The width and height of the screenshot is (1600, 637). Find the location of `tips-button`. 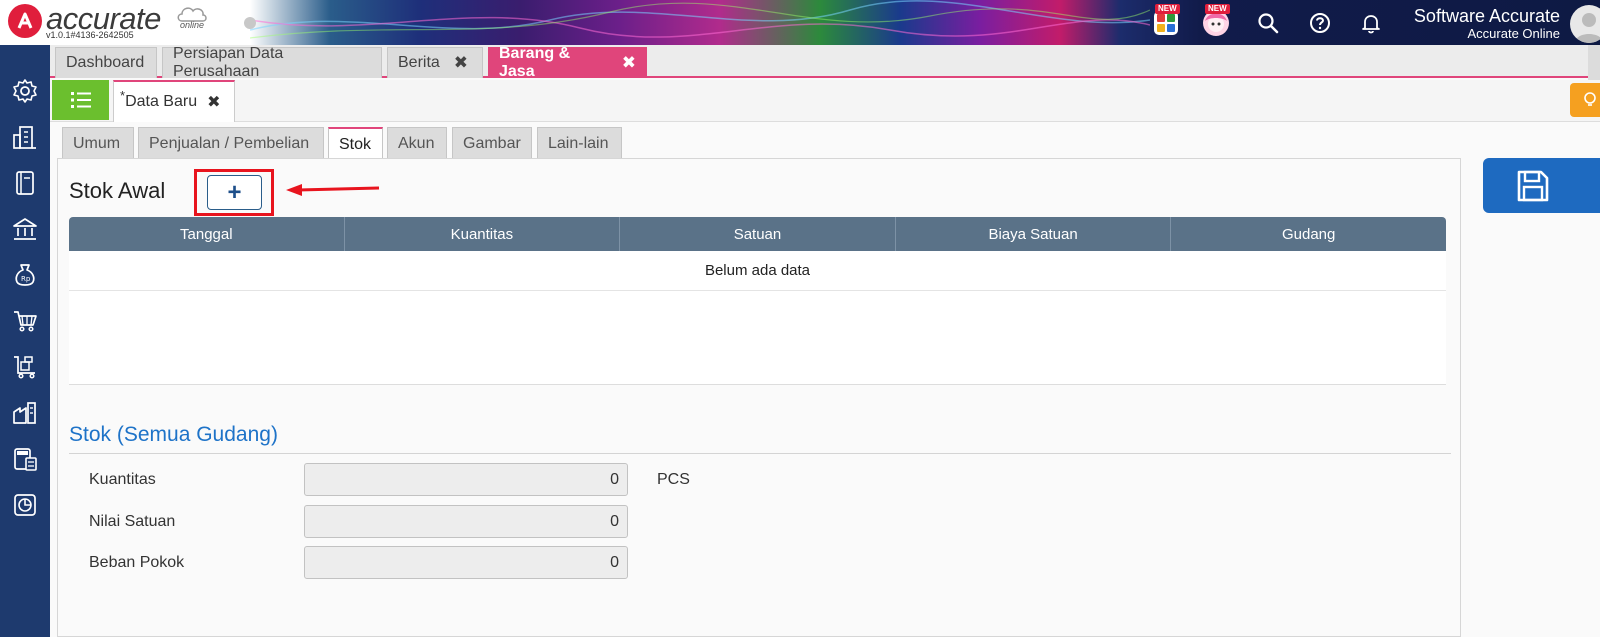

tips-button is located at coordinates (1585, 100).